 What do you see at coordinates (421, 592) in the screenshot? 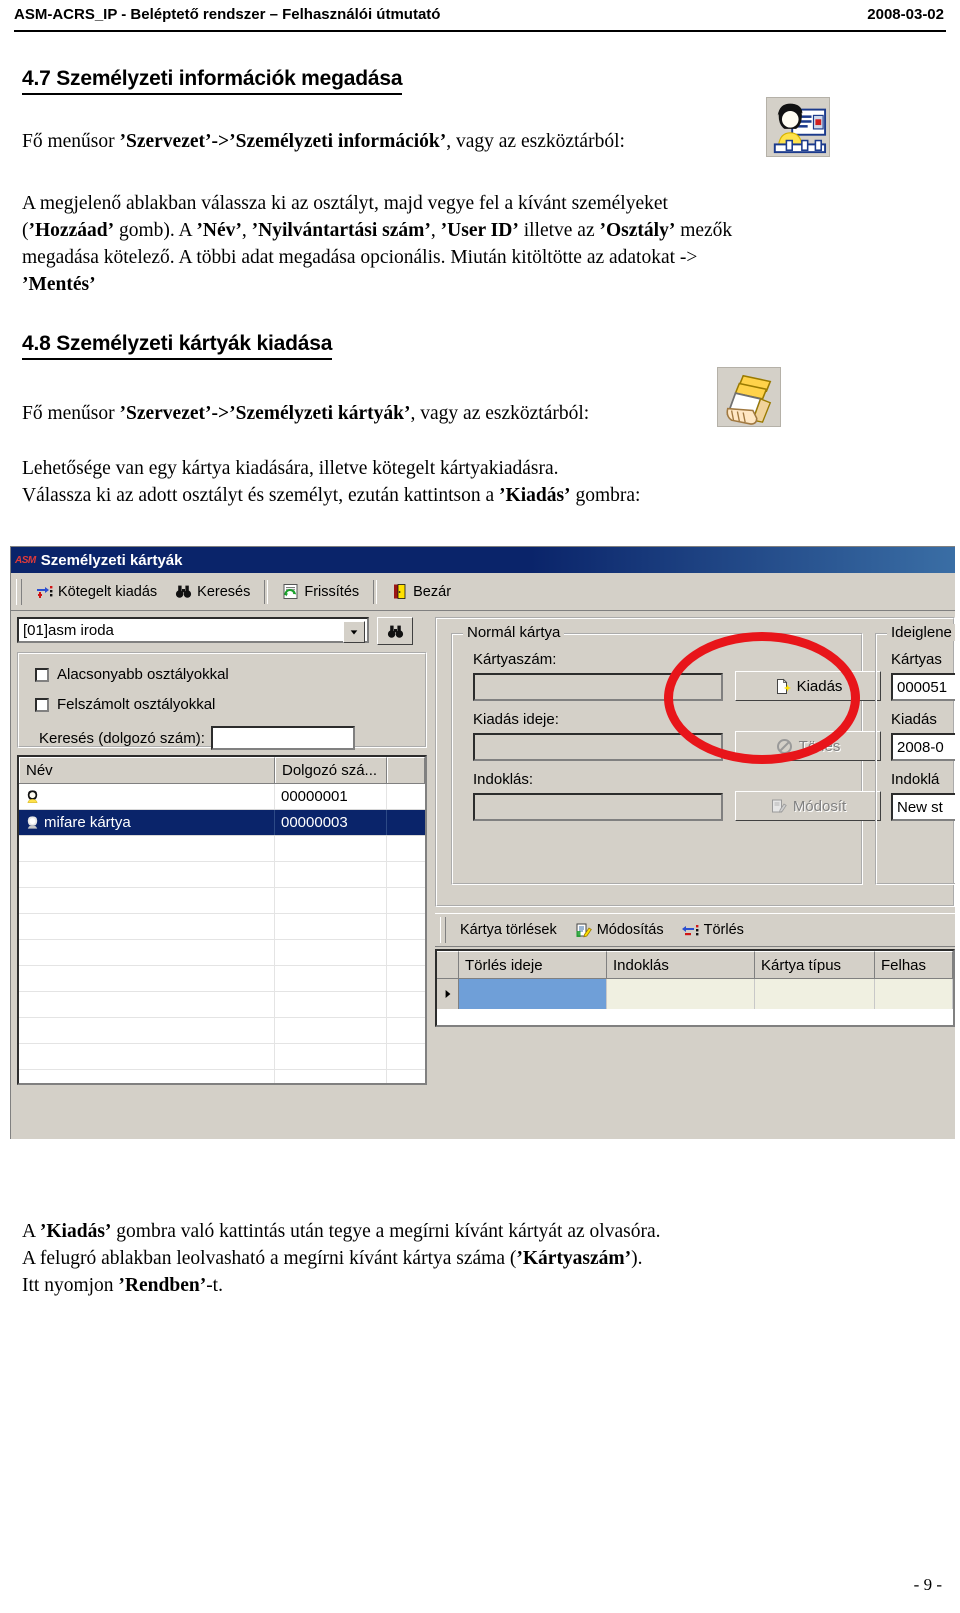
I see `toolbar-button-close: Bezár` at bounding box center [421, 592].